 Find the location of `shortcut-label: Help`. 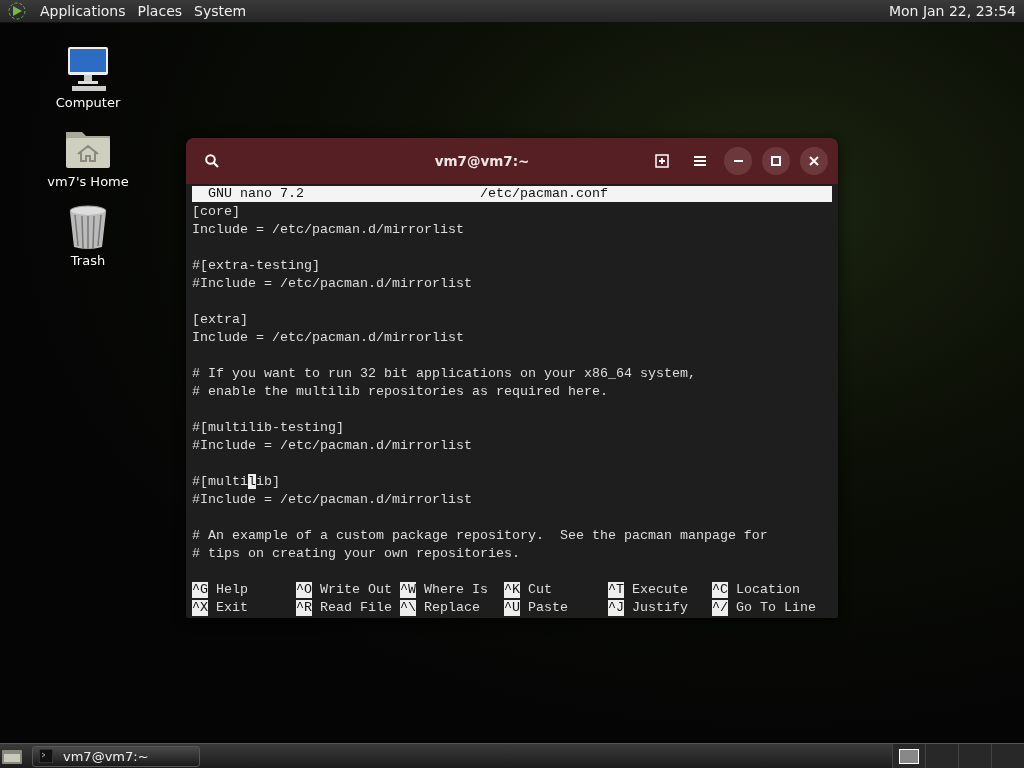

shortcut-label: Help is located at coordinates (231, 590).